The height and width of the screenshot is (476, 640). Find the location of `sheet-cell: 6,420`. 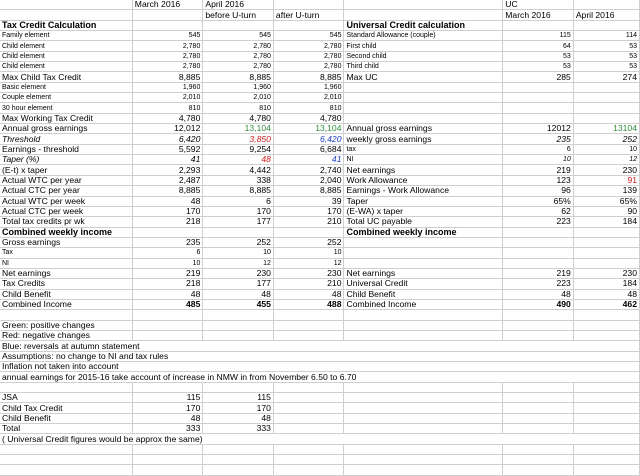

sheet-cell: 6,420 is located at coordinates (309, 139).